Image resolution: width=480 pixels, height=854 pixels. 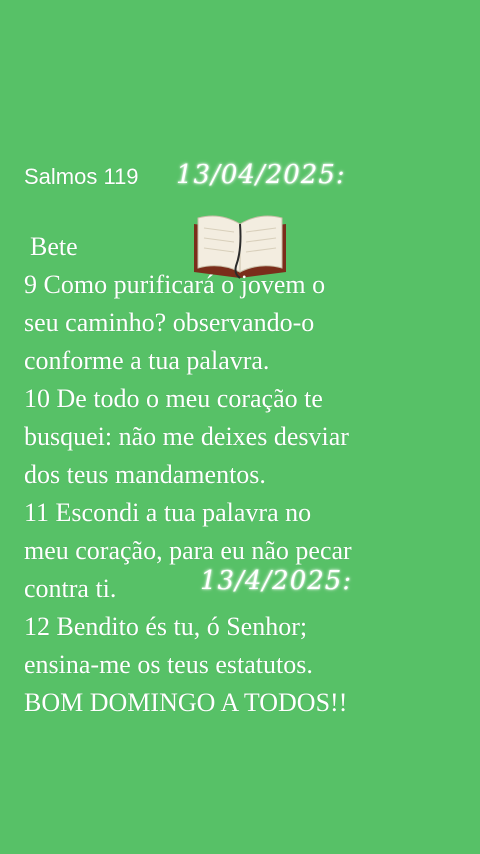 I want to click on closing-line: BOM DOMINGO A TODOS!!, so click(x=186, y=702).